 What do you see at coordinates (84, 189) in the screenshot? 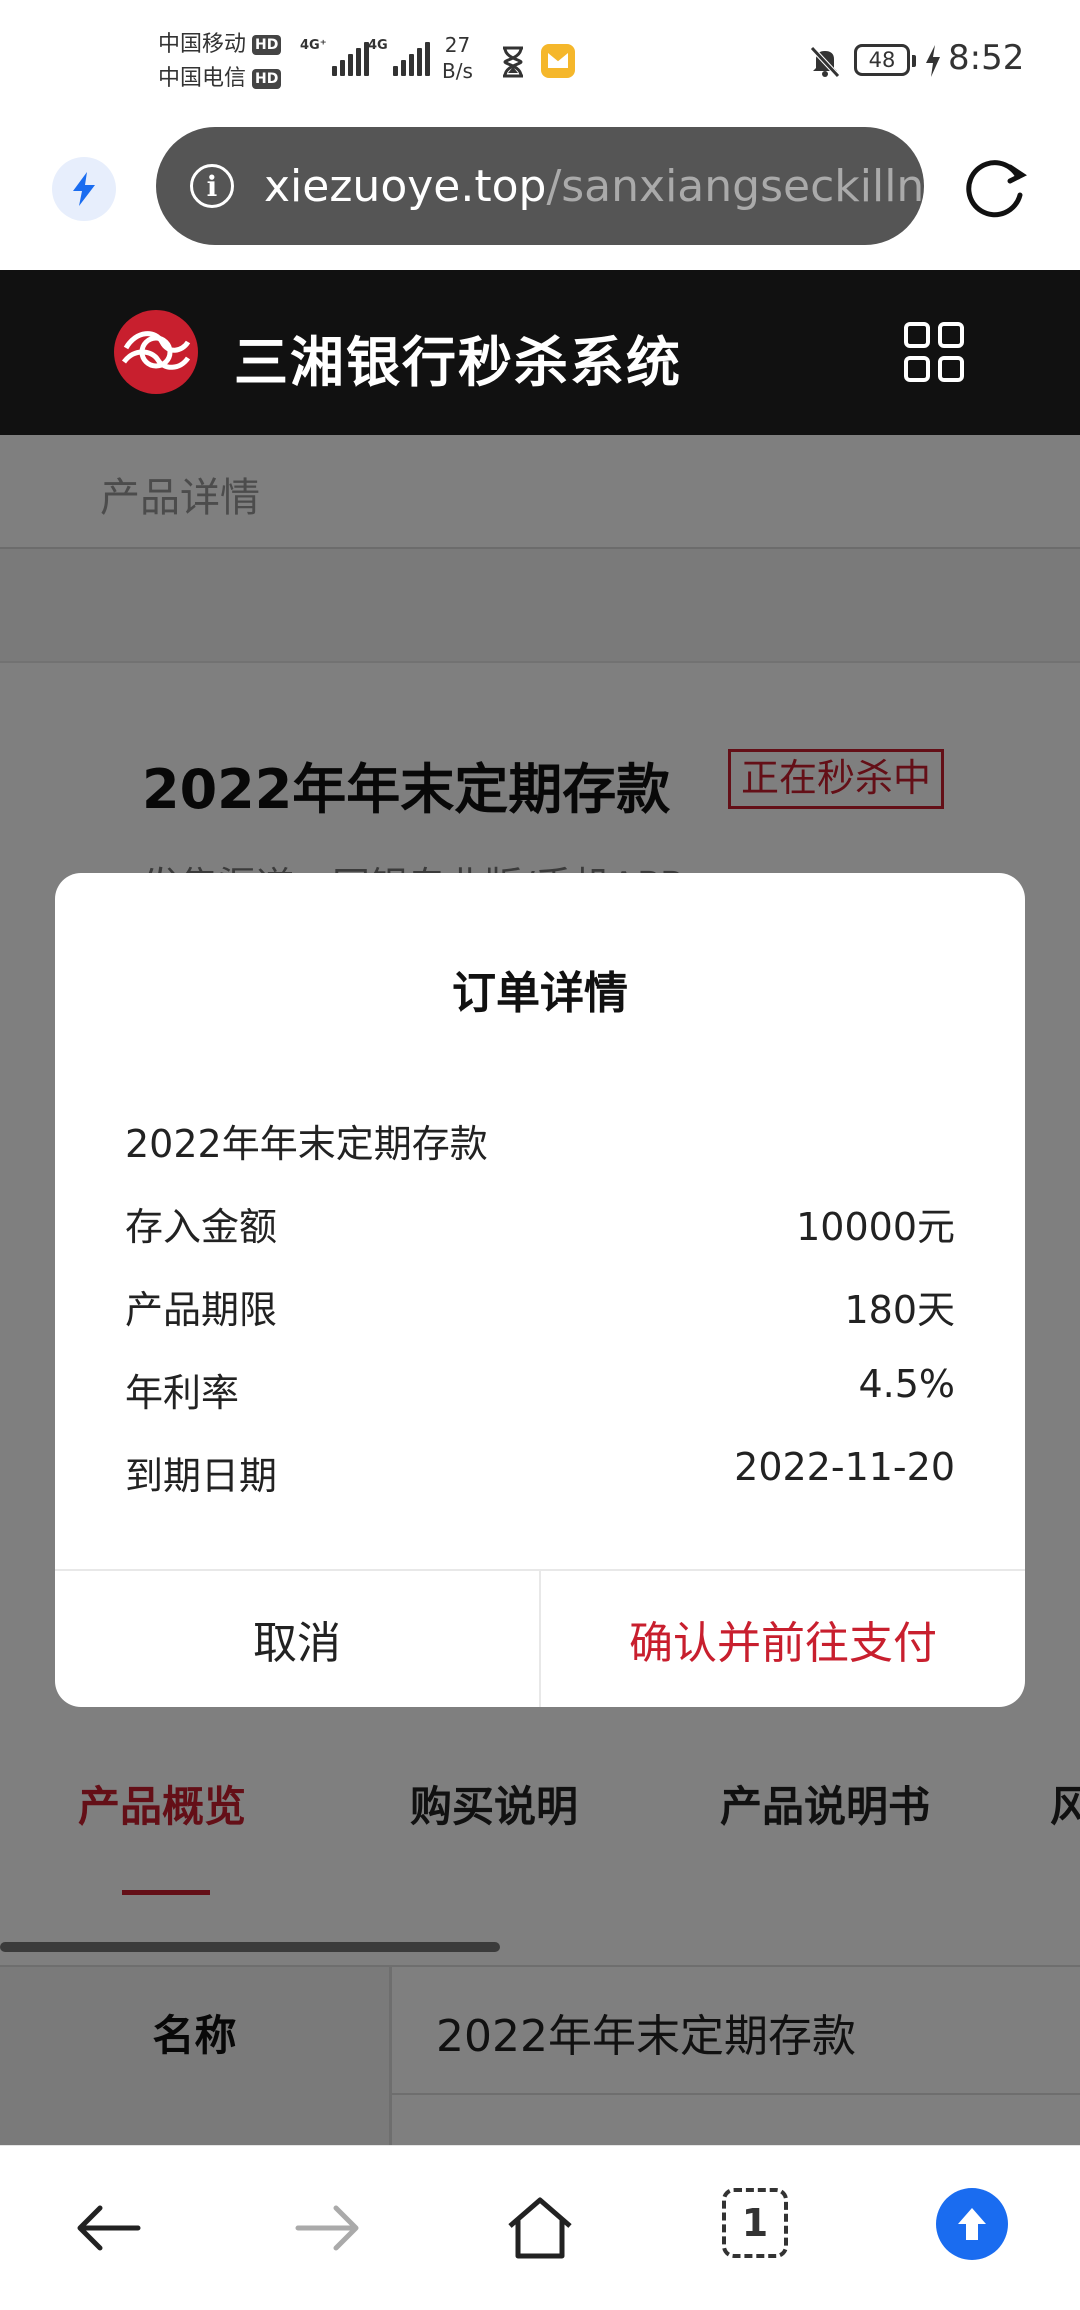
I see `lightning-icon` at bounding box center [84, 189].